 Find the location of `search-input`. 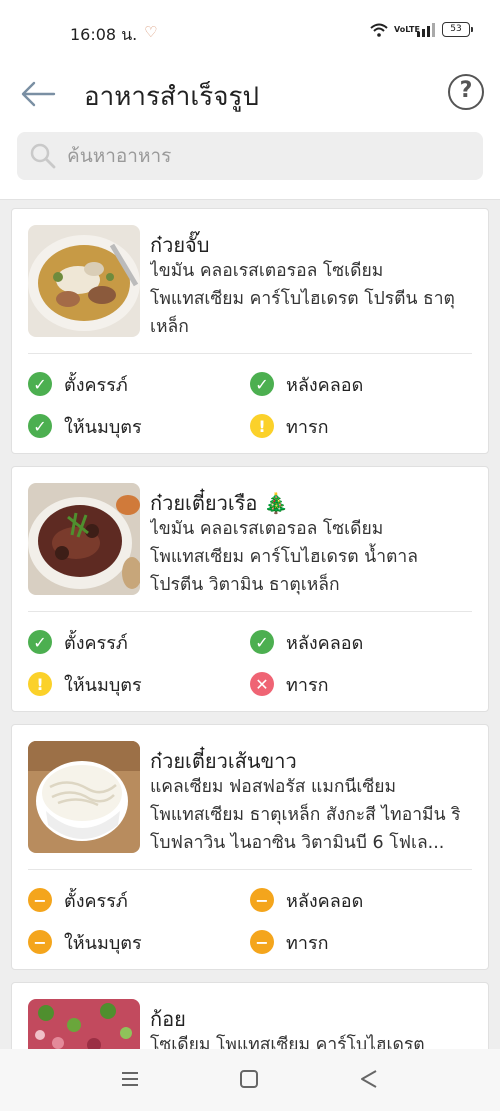

search-input is located at coordinates (267, 156).